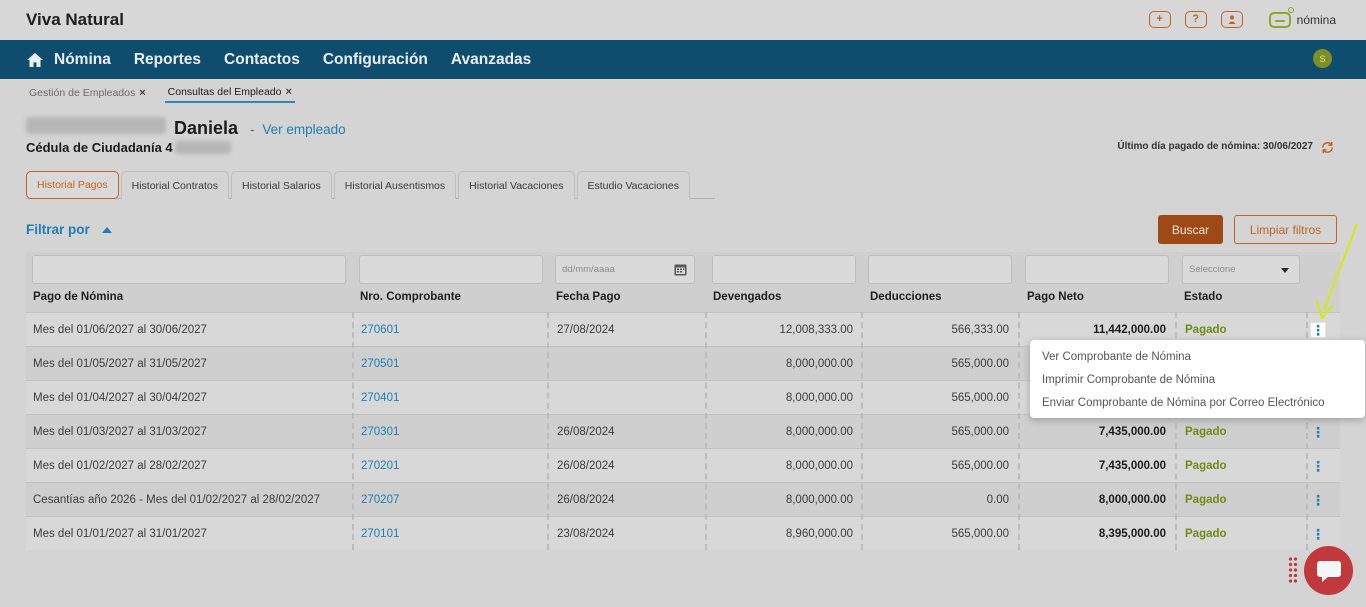  I want to click on employee-header: Daniela - Ver empleado, so click(186, 128).